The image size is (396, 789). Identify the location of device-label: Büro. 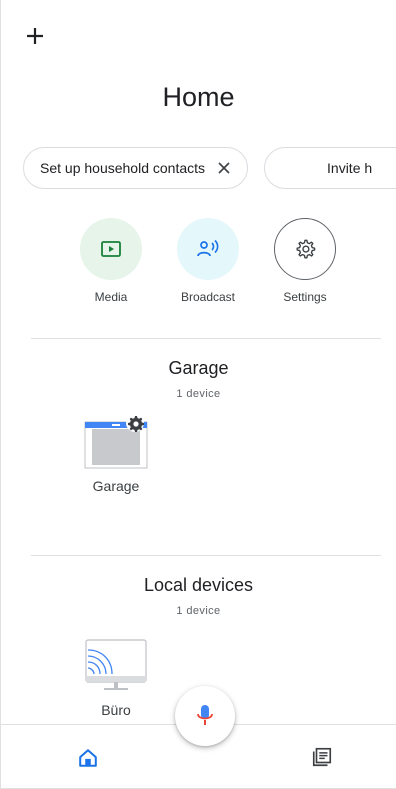
(116, 710).